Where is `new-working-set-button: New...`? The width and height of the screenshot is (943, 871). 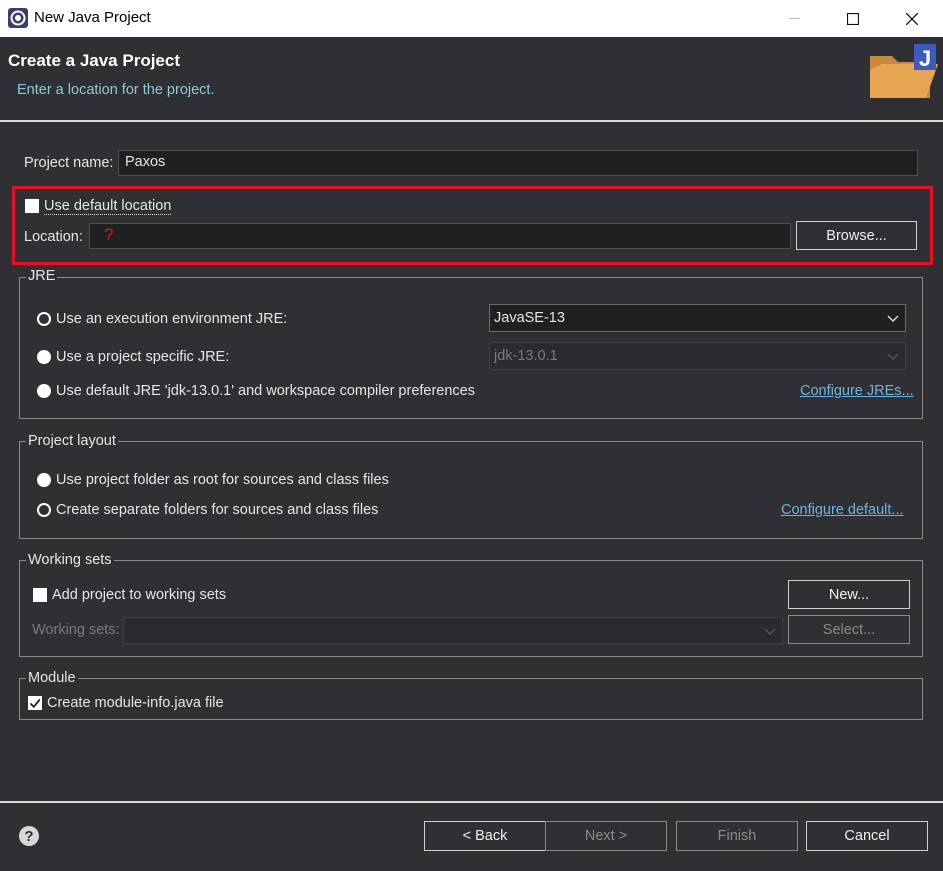 new-working-set-button: New... is located at coordinates (849, 594).